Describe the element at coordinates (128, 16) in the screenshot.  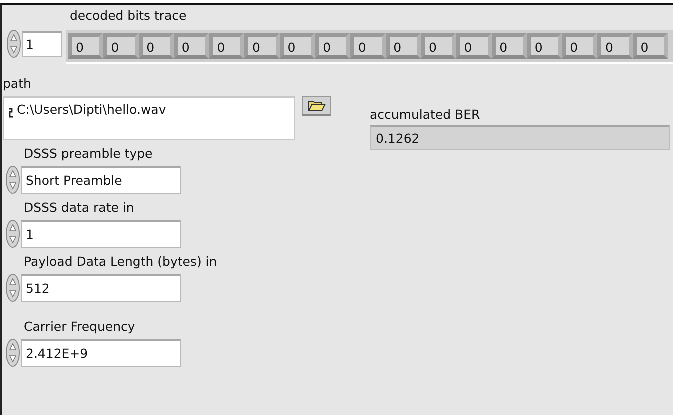
I see `array-label: decoded bits trace` at that location.